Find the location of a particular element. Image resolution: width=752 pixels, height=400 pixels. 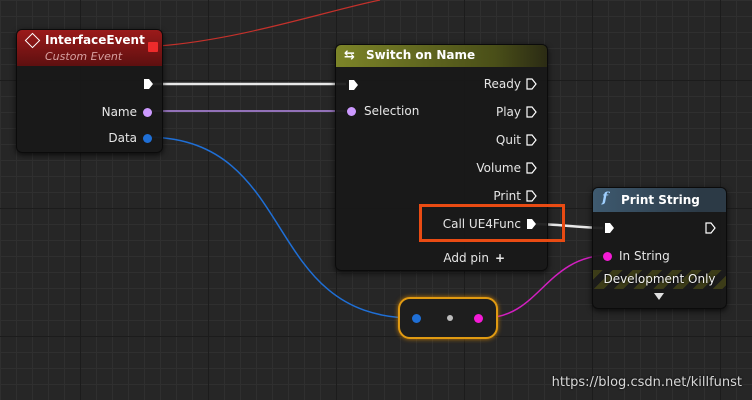

switch-title: Switch on Name is located at coordinates (421, 55).